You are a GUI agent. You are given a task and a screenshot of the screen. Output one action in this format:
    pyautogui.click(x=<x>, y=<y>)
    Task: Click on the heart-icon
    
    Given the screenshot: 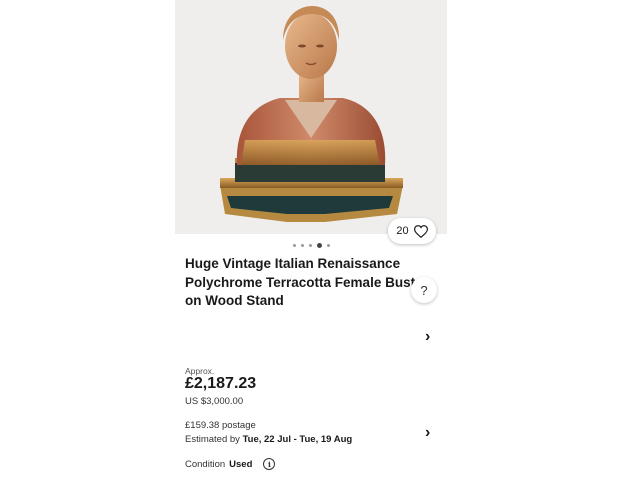 What is the action you would take?
    pyautogui.click(x=420, y=231)
    